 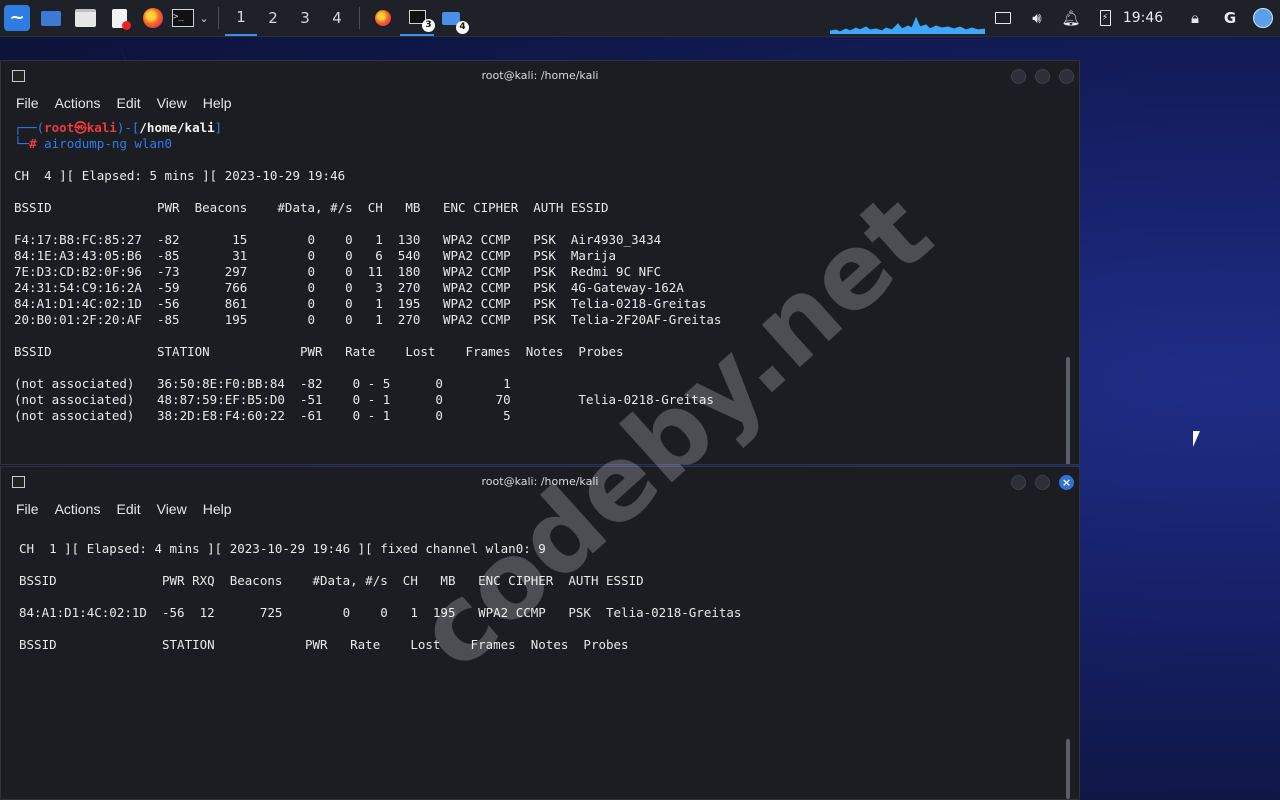 I want to click on monitor-icon, so click(x=1003, y=18).